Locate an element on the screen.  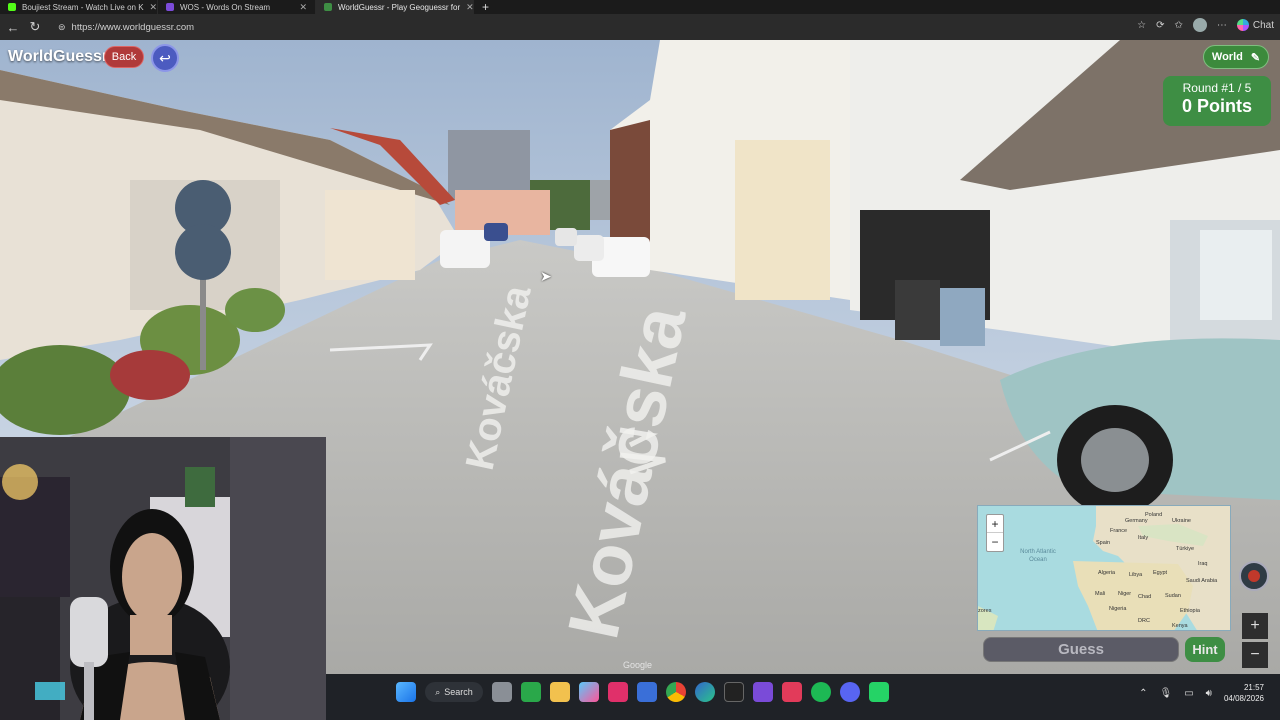
browser-toolbar: ☆ ⟳ ✩ ⋯ Chat is located at coordinates (1205, 25).